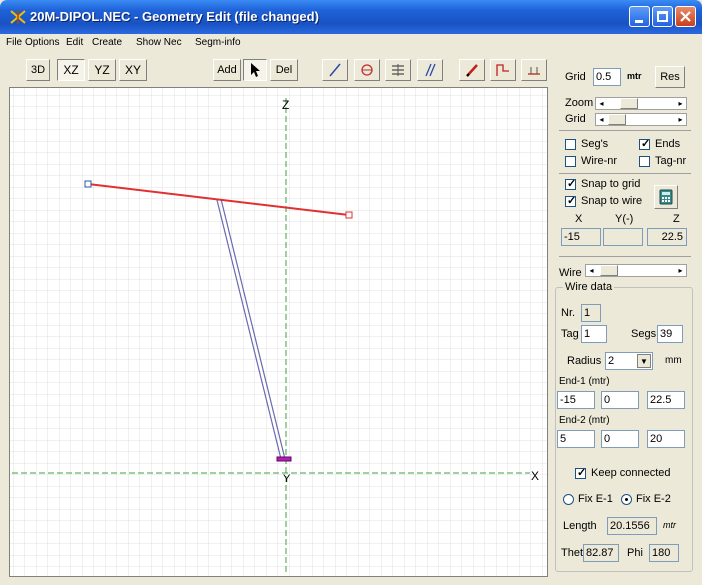  What do you see at coordinates (620, 439) in the screenshot?
I see `end2-y-field: 0` at bounding box center [620, 439].